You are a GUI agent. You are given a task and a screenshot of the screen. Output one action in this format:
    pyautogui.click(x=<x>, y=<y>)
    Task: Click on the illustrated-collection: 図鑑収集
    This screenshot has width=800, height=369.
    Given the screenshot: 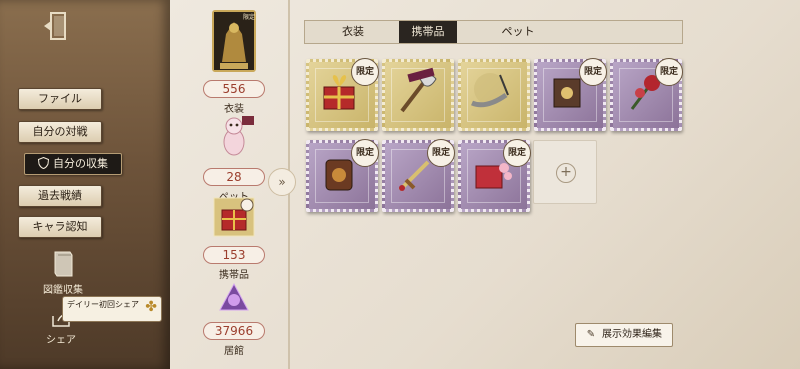 What is the action you would take?
    pyautogui.click(x=63, y=273)
    